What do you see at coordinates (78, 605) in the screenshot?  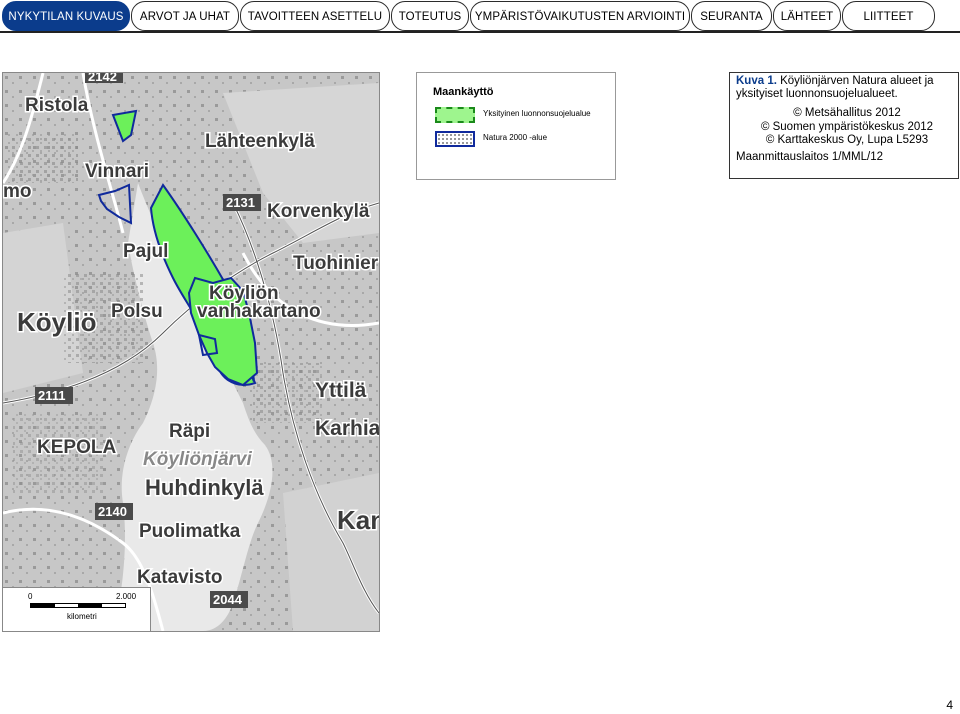 I see `scale-bar-graphic` at bounding box center [78, 605].